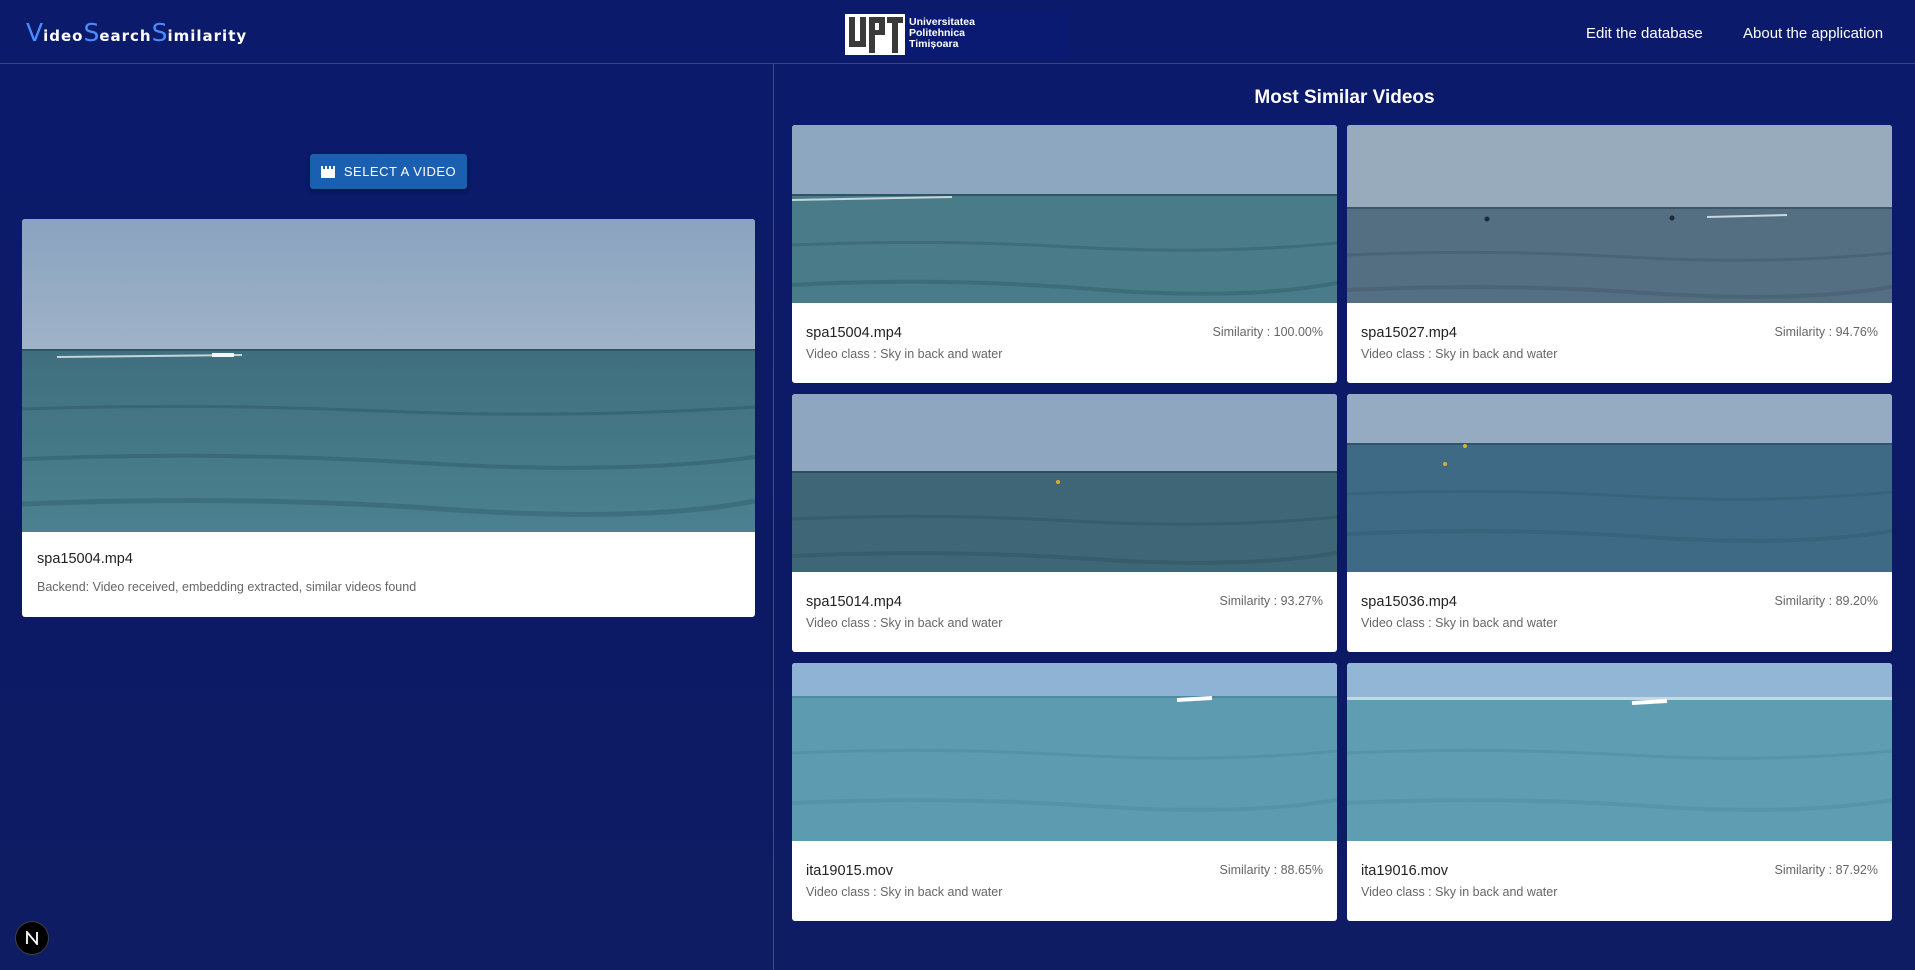  I want to click on result-filename: spa15014.mp4, so click(854, 602).